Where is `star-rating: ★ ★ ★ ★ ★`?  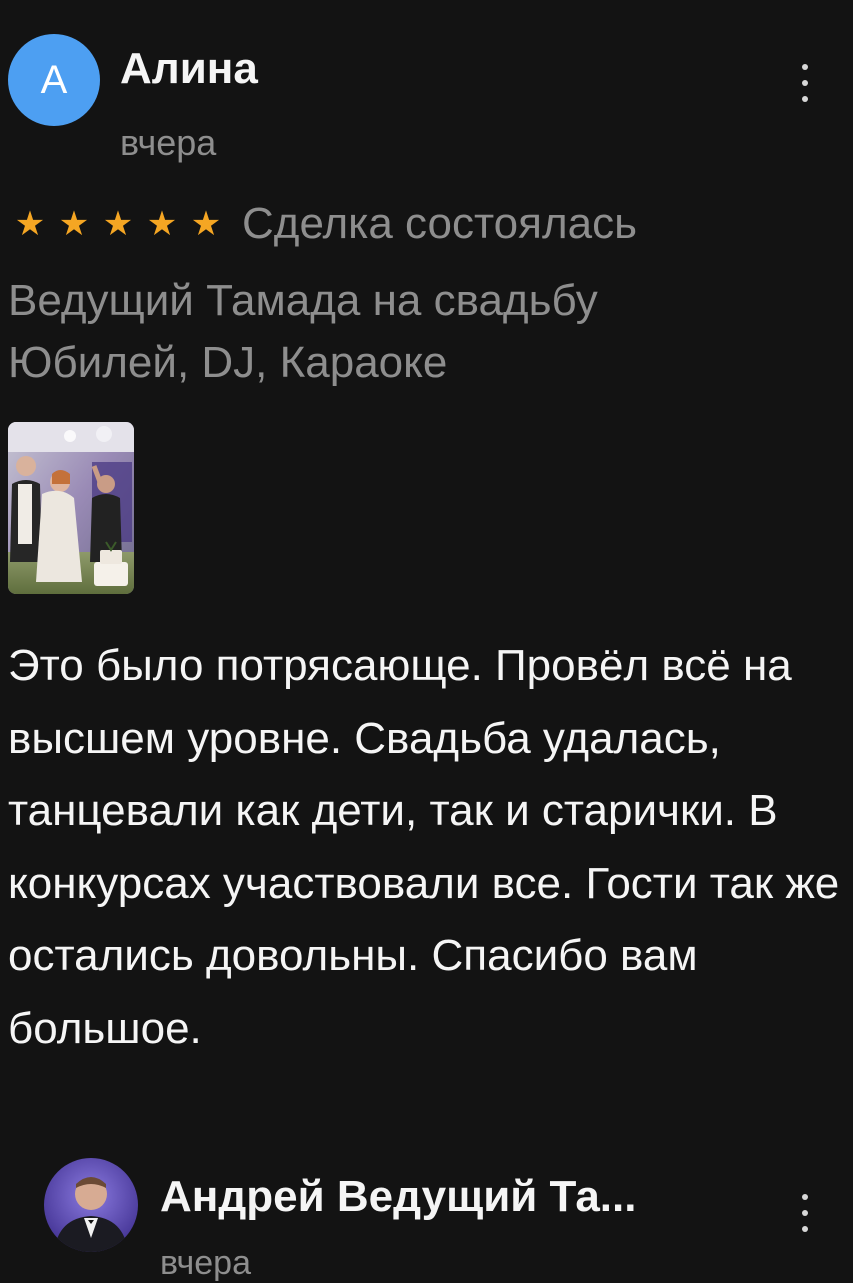
star-rating: ★ ★ ★ ★ ★ is located at coordinates (118, 224).